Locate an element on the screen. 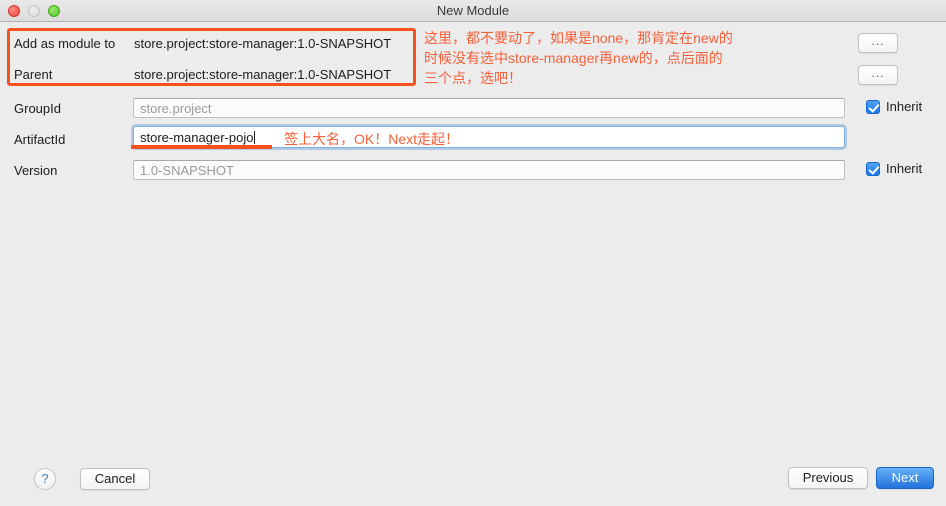 The height and width of the screenshot is (506, 946). window-titlebar: New Module is located at coordinates (473, 11).